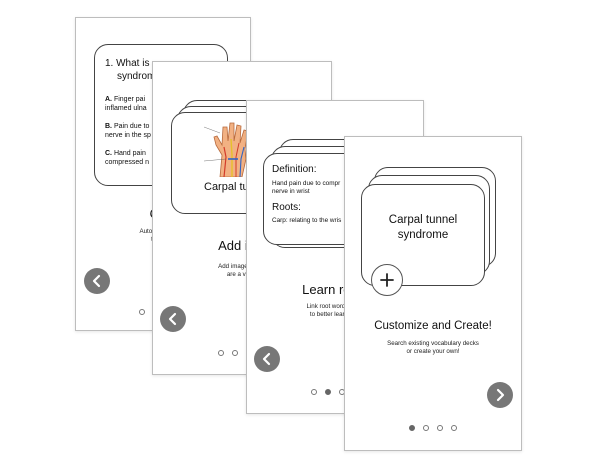 Image resolution: width=600 pixels, height=473 pixels. I want to click on definition-heading: Definition:, so click(294, 169).